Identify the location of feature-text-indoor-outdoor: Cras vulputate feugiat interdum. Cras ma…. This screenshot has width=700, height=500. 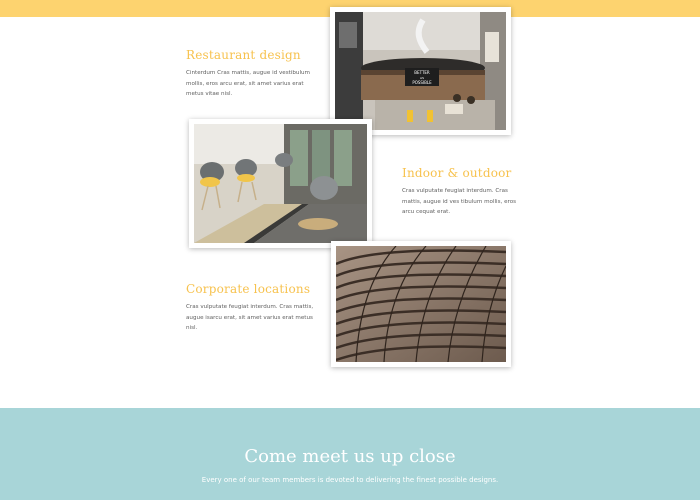
(472, 202).